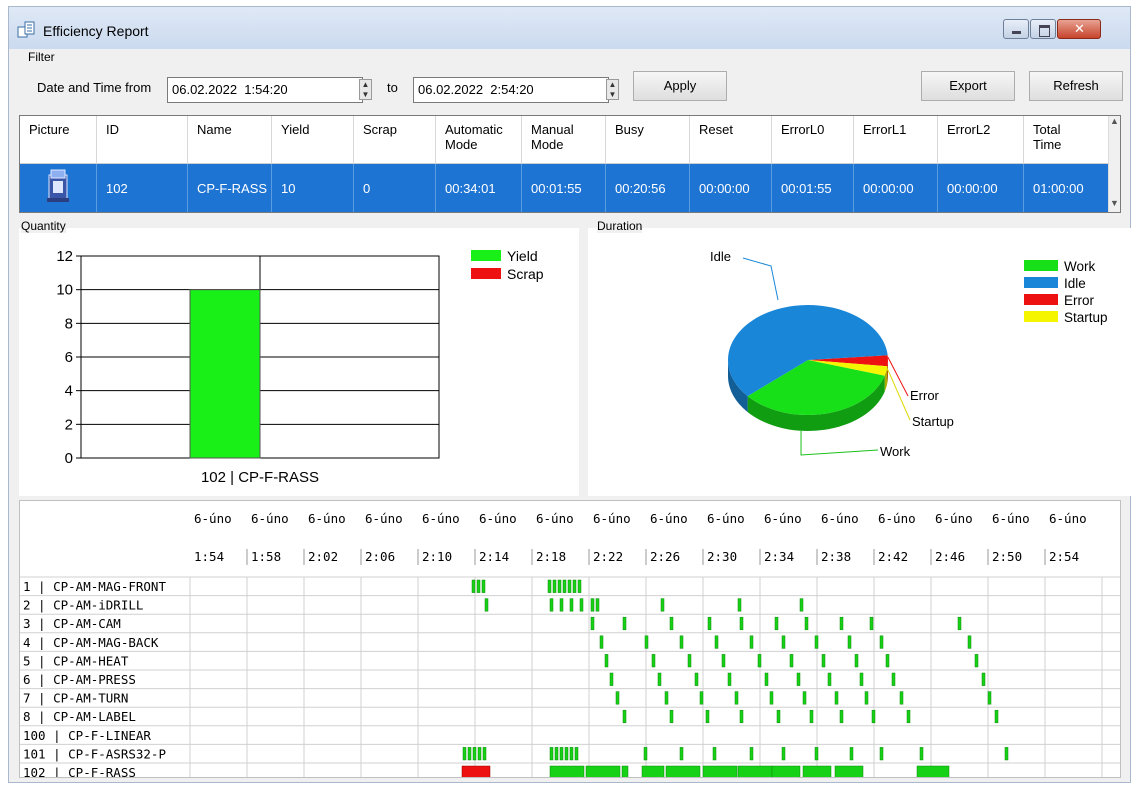 The height and width of the screenshot is (789, 1139). I want to click on cell-busy: 00:20:56, so click(648, 188).